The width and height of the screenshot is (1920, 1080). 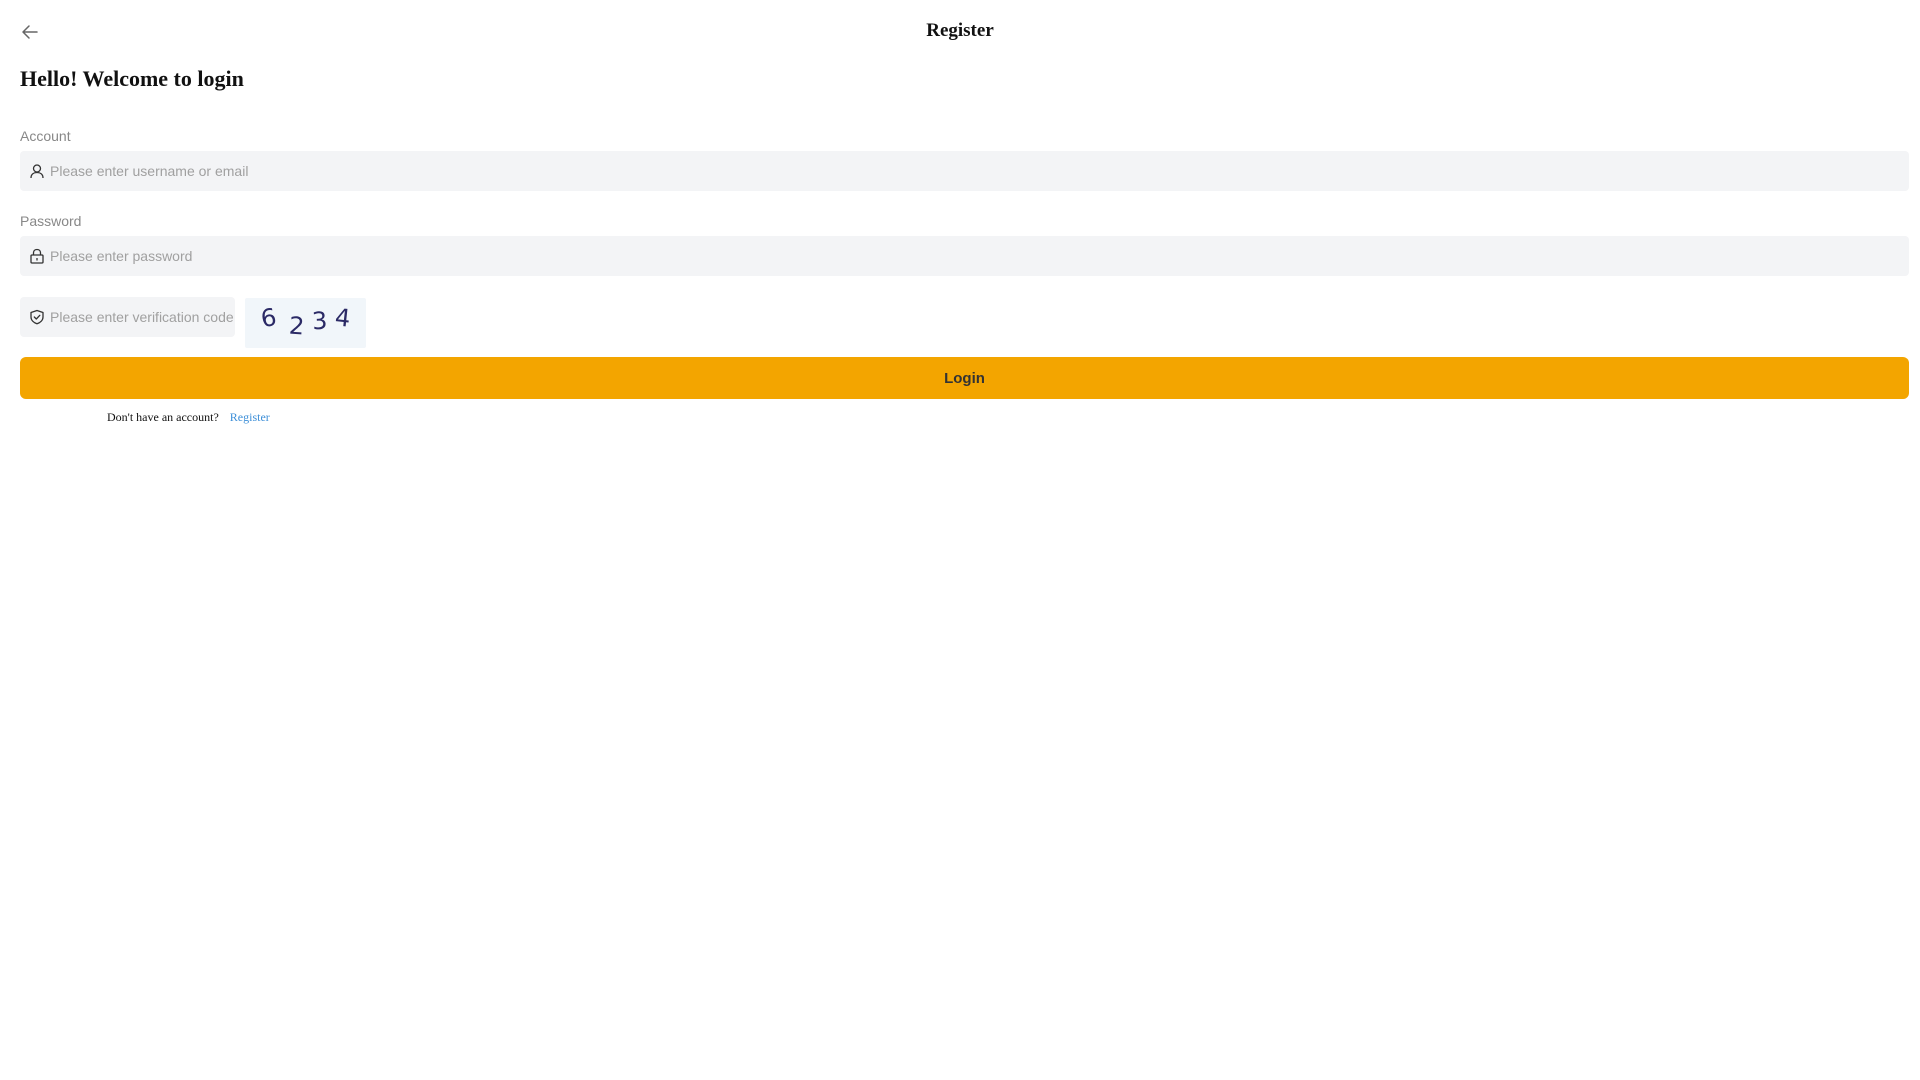 I want to click on register-prompt: Don't have an account? Register, so click(x=188, y=417).